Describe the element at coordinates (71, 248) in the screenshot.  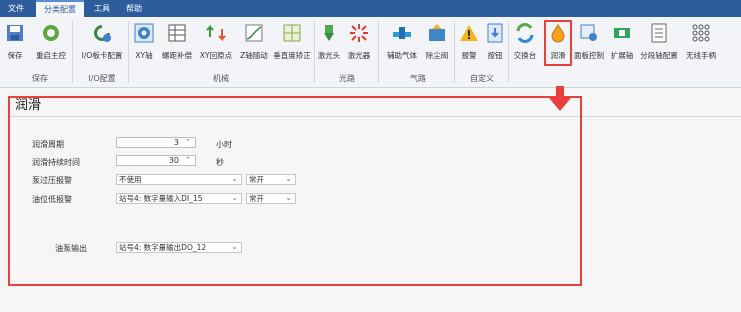
I see `pump-output-label: 油泵输出` at that location.